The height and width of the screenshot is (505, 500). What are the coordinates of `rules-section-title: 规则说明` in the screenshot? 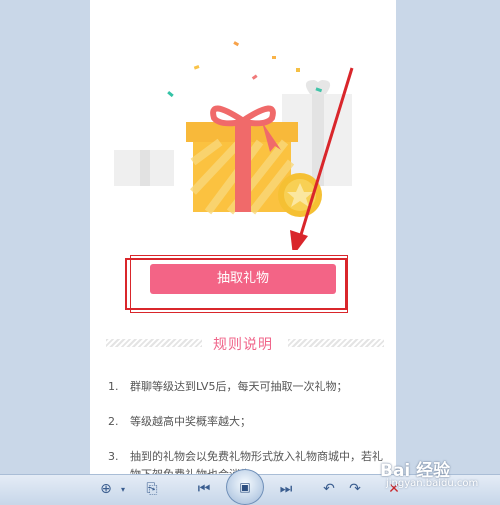 It's located at (243, 344).